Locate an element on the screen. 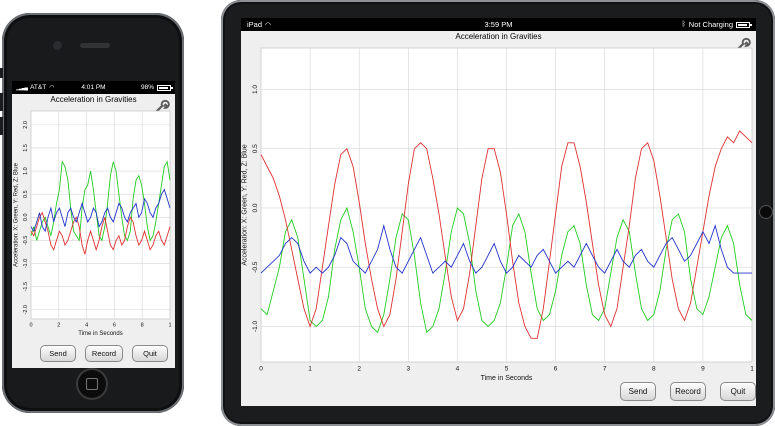  signal-icon: ▁▂▃▄ is located at coordinates (22, 87).